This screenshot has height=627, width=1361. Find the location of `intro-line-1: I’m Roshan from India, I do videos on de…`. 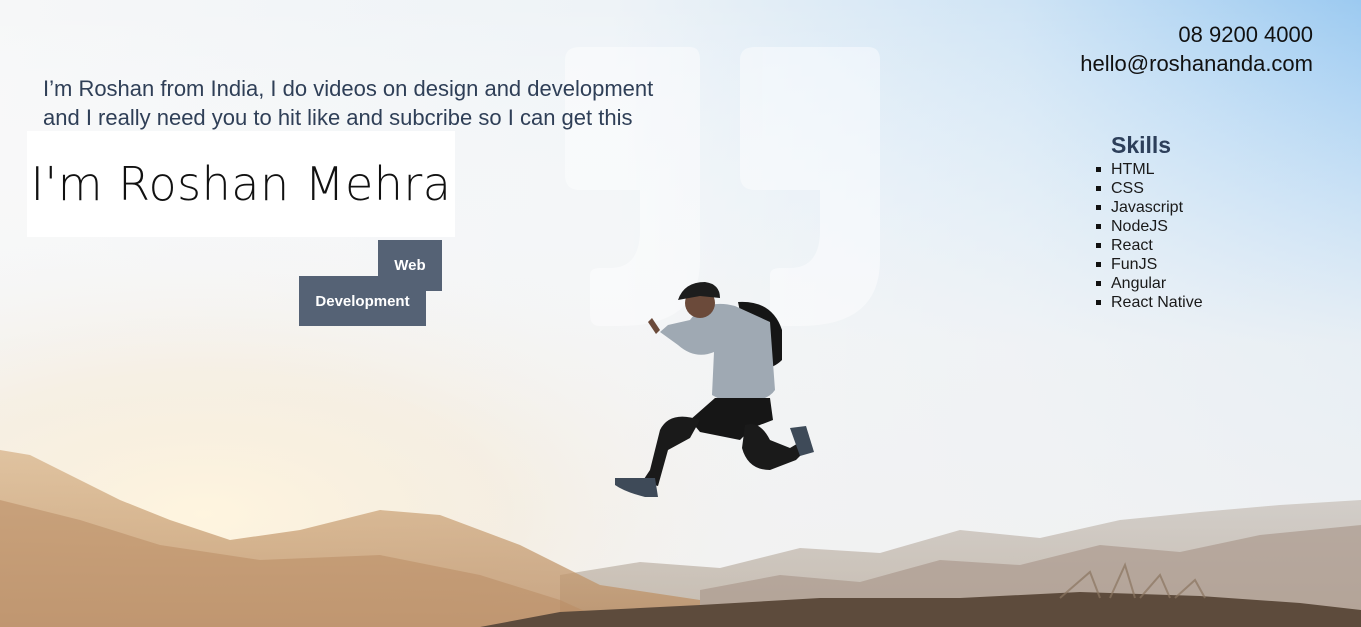

intro-line-1: I’m Roshan from India, I do videos on de… is located at coordinates (348, 88).